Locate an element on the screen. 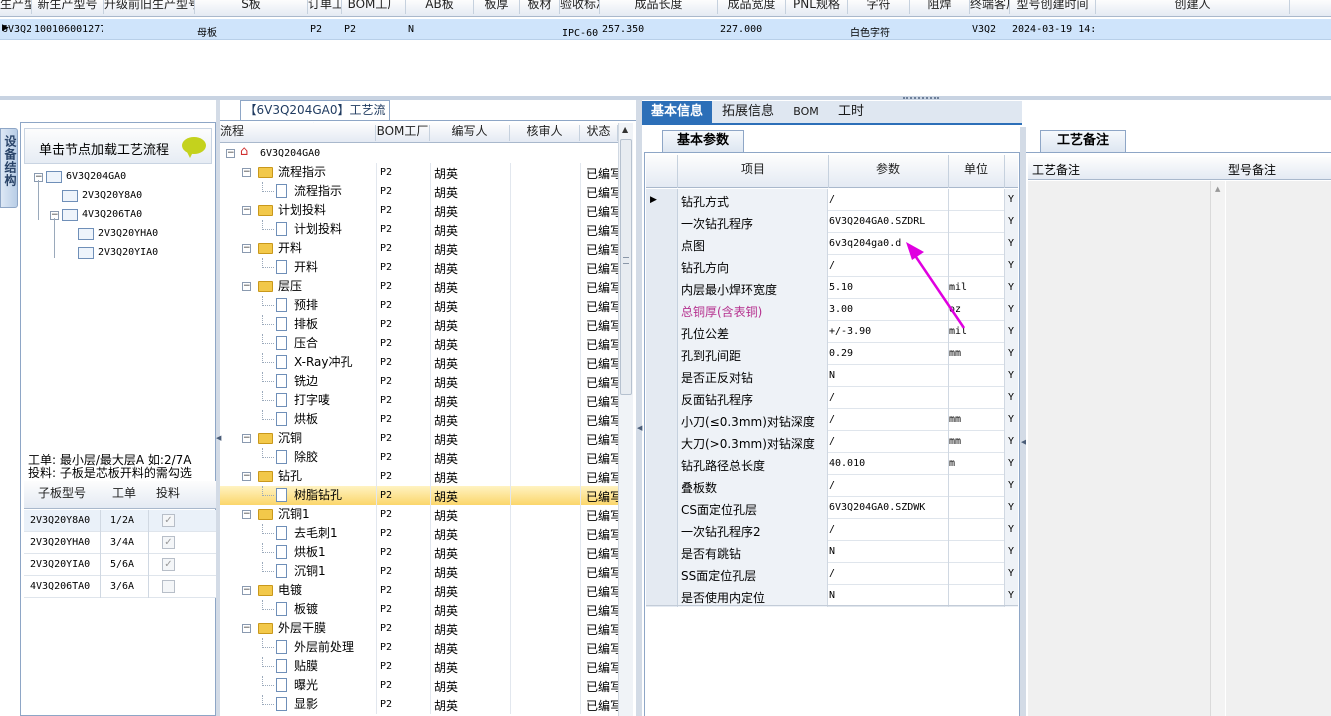 Image resolution: width=1331 pixels, height=716 pixels. remark-tab: 工艺备注 is located at coordinates (1083, 141).